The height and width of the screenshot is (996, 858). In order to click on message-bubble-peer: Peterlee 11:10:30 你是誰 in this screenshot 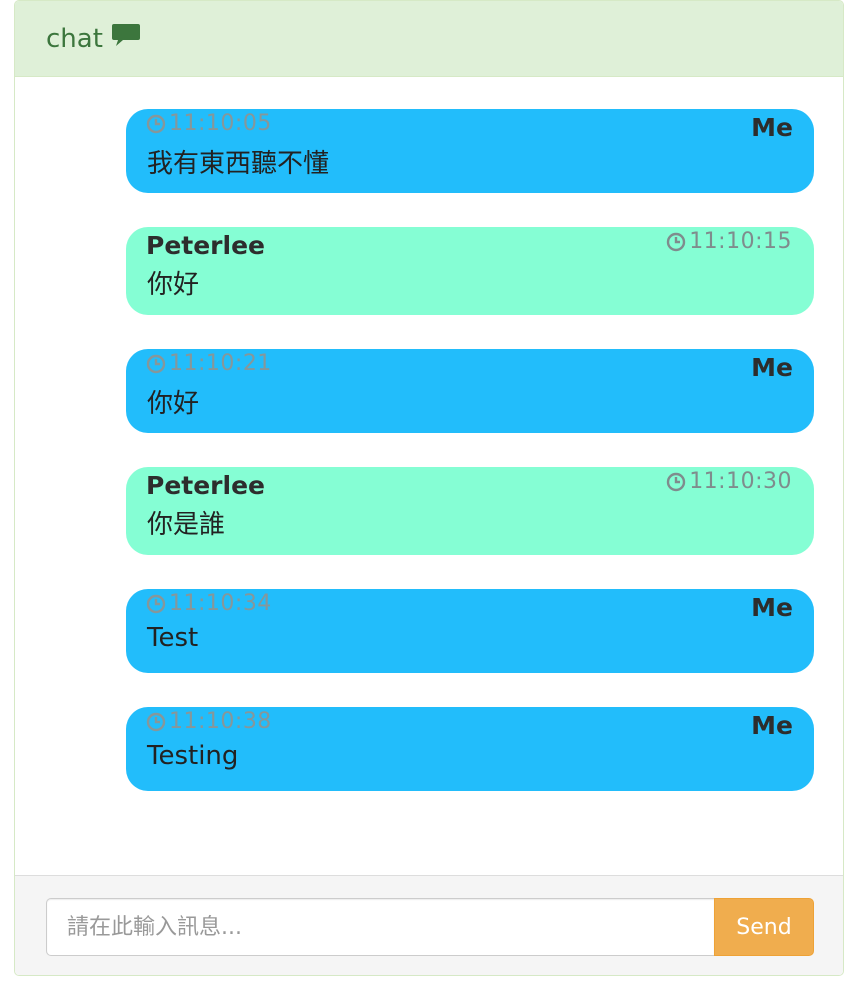, I will do `click(470, 511)`.